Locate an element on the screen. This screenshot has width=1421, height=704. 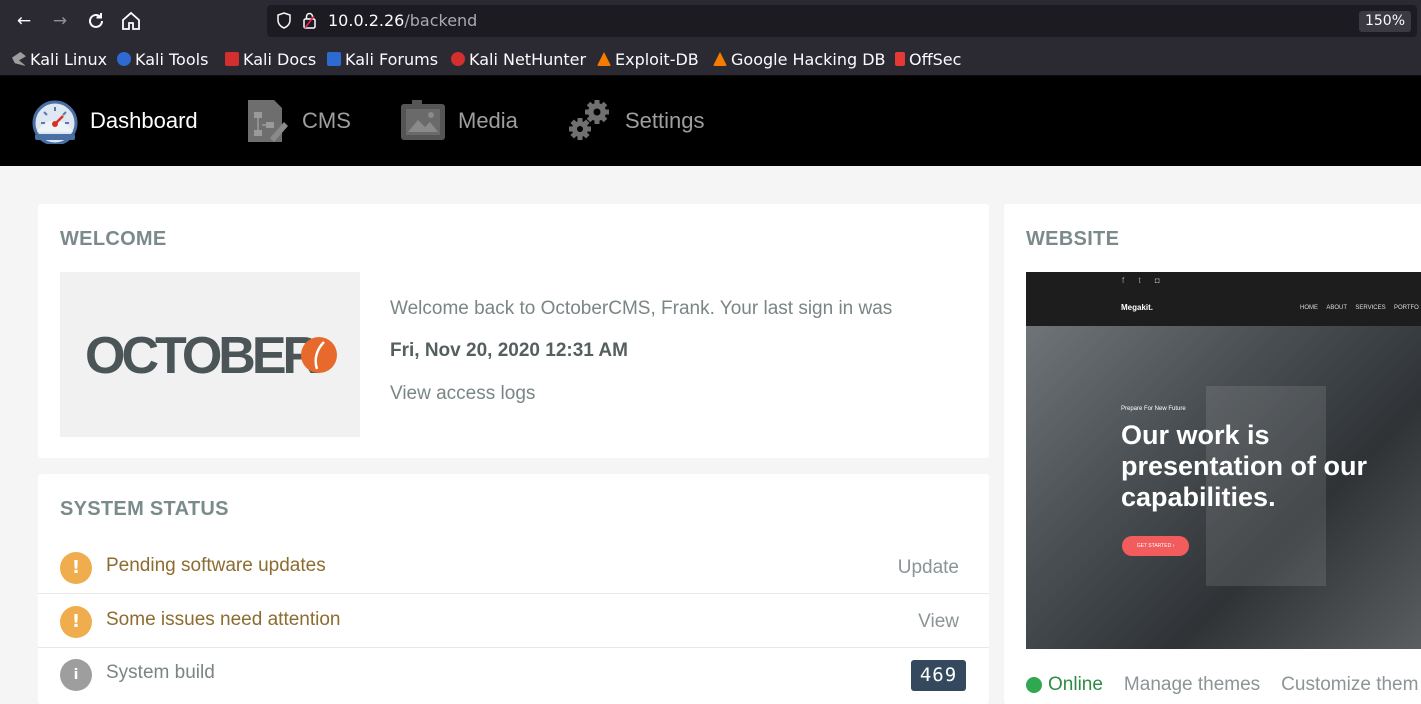
preview-brand: Megakit. is located at coordinates (1137, 307).